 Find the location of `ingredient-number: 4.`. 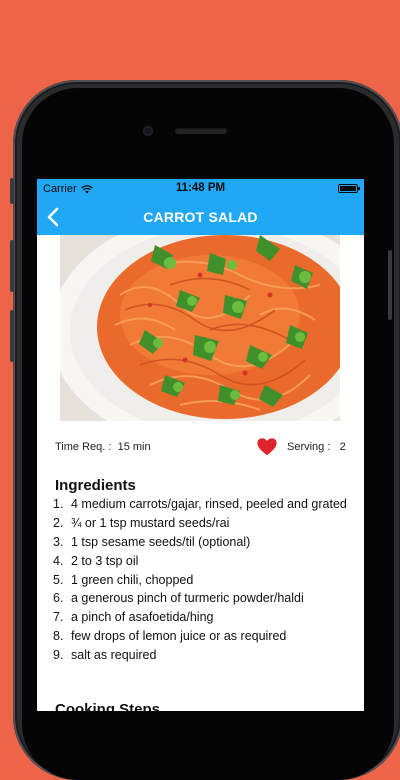

ingredient-number: 4. is located at coordinates (58, 560).